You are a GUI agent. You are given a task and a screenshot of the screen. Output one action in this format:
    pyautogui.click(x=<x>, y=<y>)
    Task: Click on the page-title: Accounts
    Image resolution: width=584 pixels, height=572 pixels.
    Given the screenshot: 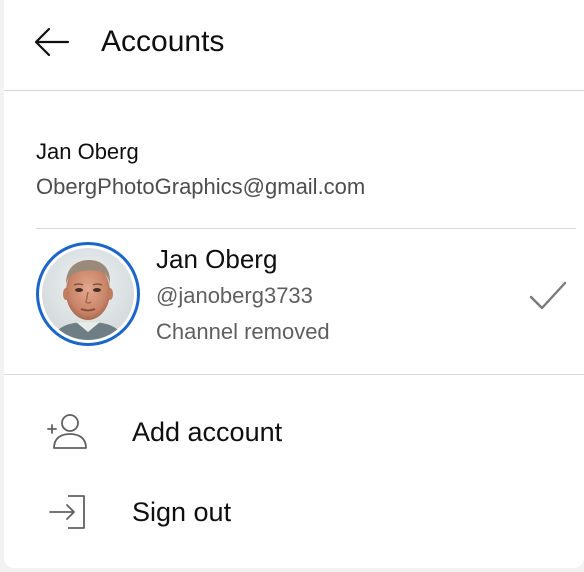 What is the action you would take?
    pyautogui.click(x=163, y=41)
    